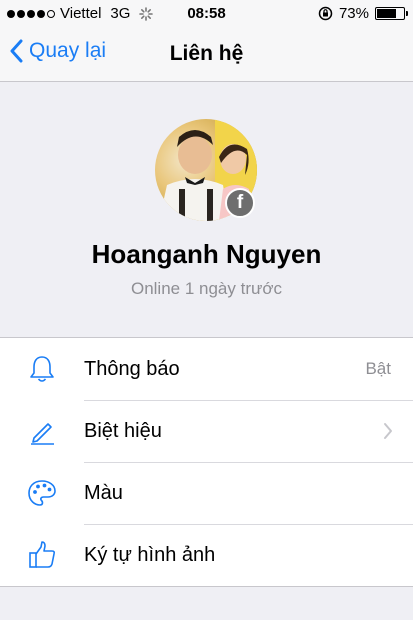 The height and width of the screenshot is (620, 413). Describe the element at coordinates (325, 13) in the screenshot. I see `rotation-lock-icon` at that location.